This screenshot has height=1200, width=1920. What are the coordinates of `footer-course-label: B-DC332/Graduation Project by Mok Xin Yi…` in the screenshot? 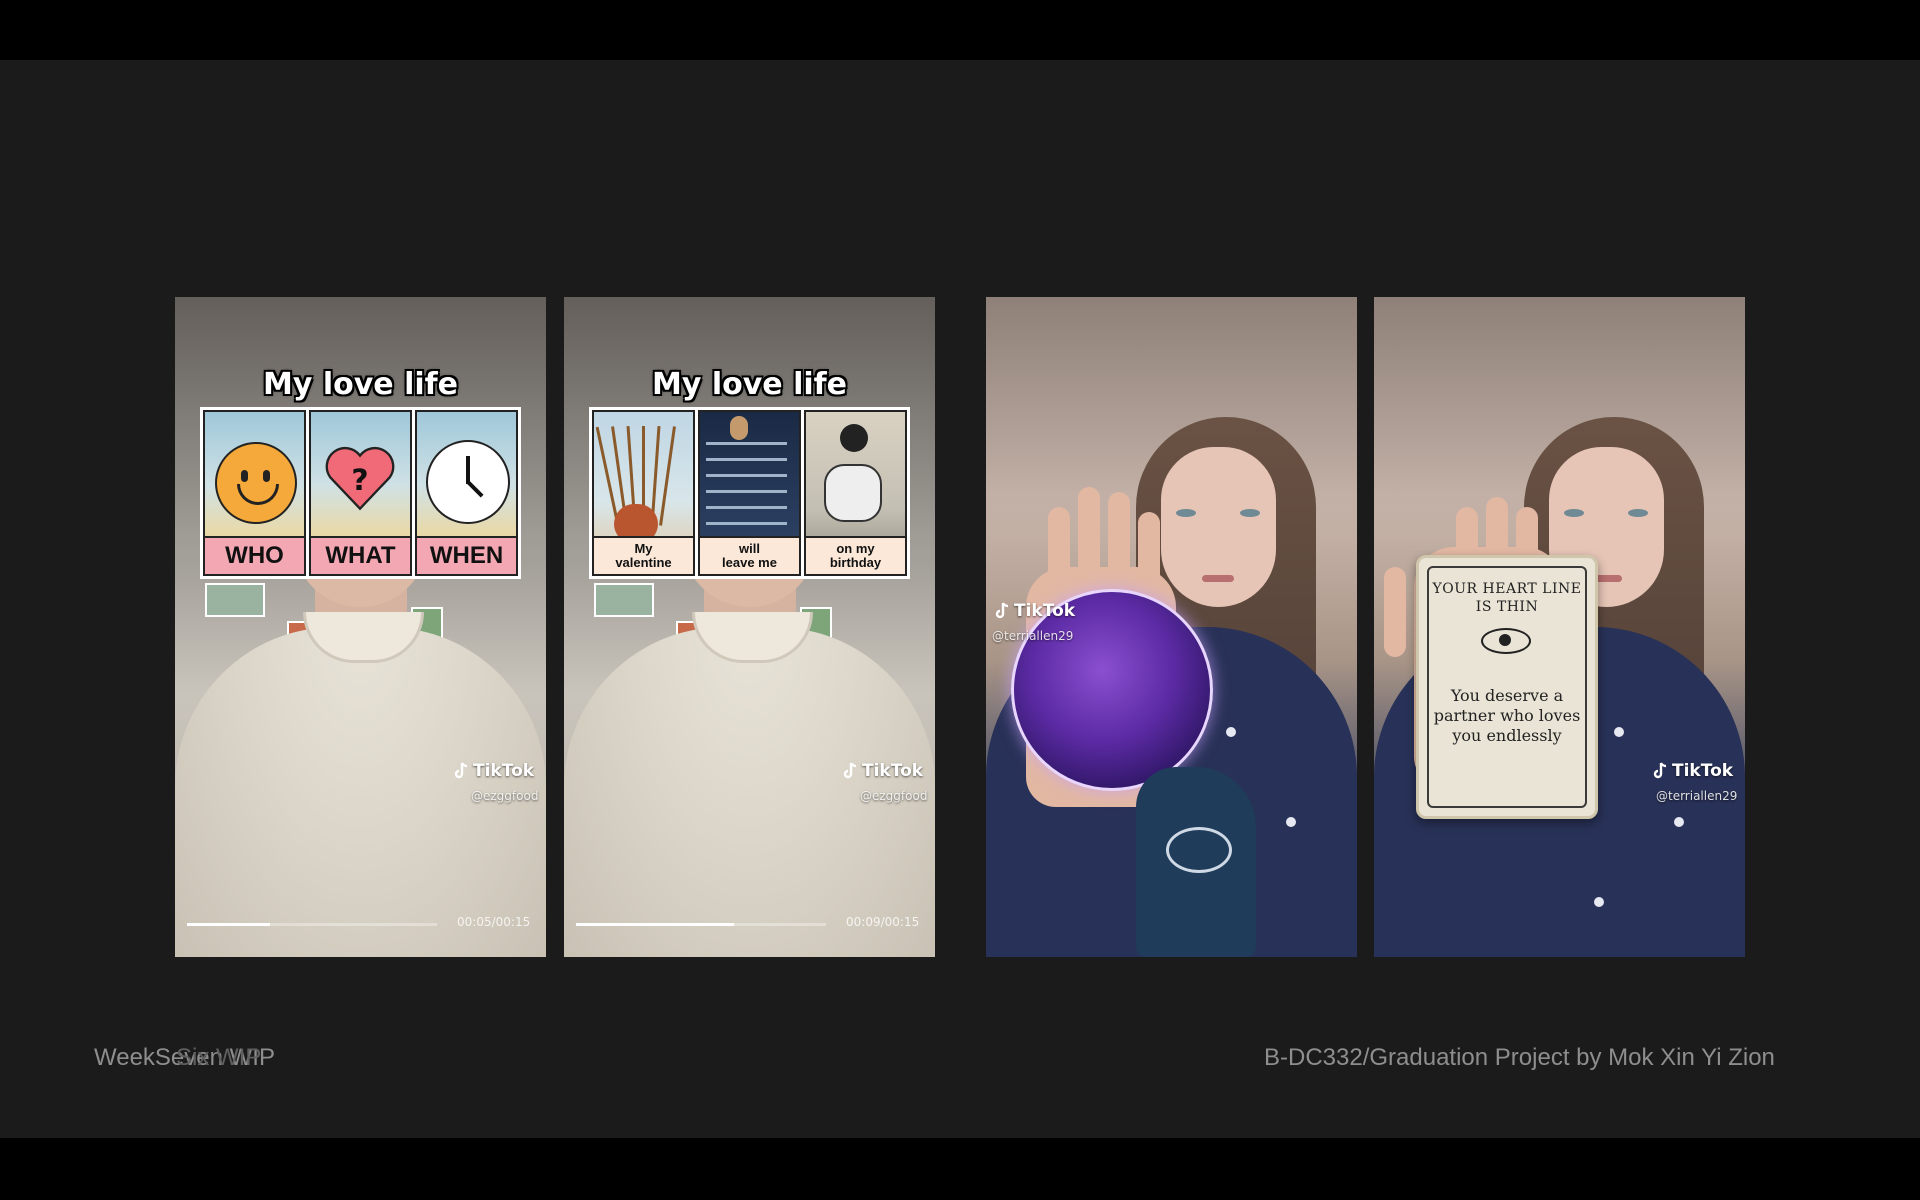 It's located at (1519, 1057).